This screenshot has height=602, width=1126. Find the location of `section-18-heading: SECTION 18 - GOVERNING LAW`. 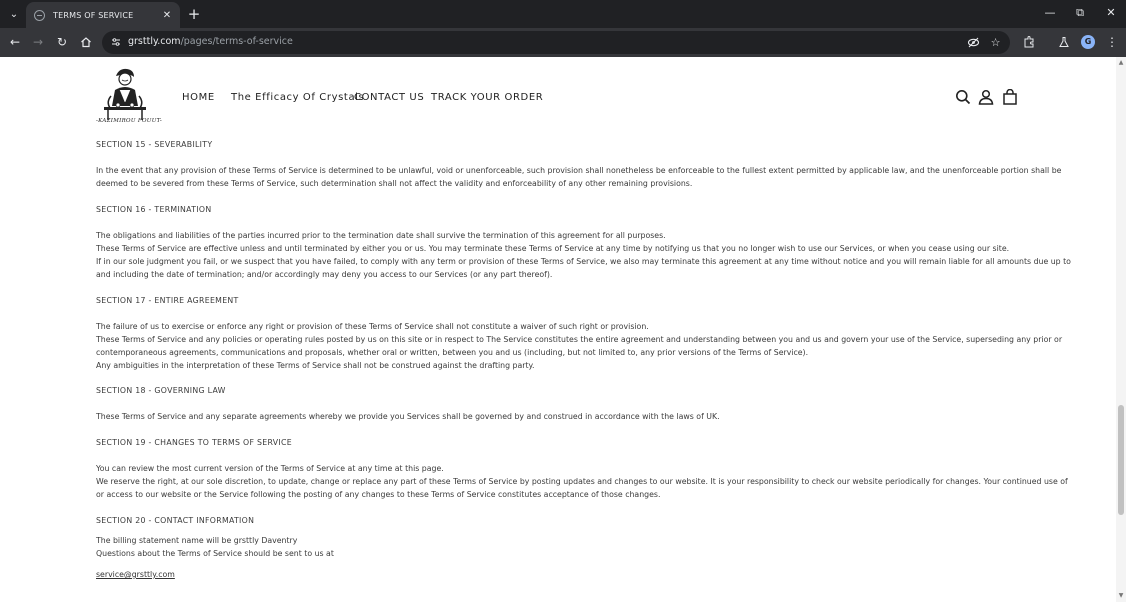

section-18-heading: SECTION 18 - GOVERNING LAW is located at coordinates (161, 390).